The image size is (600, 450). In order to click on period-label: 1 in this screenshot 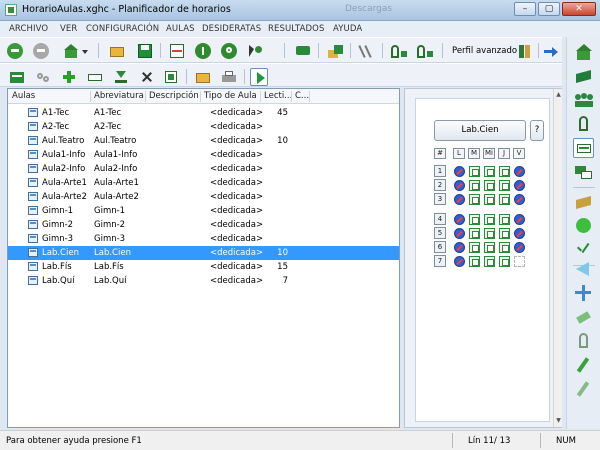, I will do `click(440, 171)`.